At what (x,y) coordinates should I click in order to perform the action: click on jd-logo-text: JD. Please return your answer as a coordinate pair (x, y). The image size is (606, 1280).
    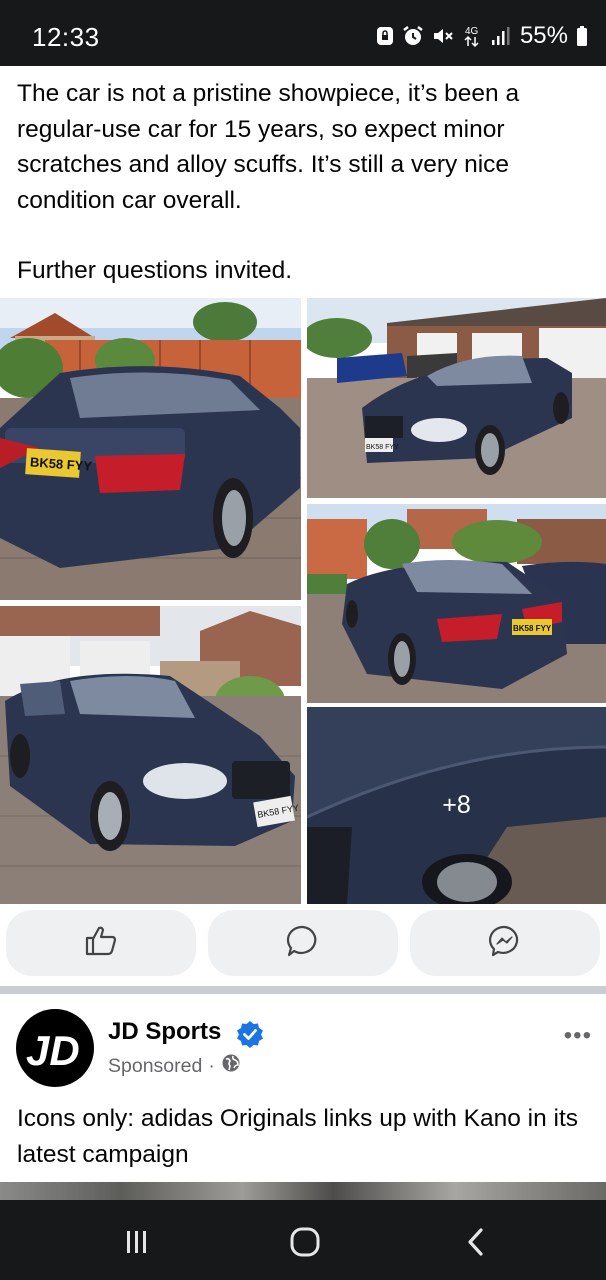
    Looking at the image, I should click on (53, 1050).